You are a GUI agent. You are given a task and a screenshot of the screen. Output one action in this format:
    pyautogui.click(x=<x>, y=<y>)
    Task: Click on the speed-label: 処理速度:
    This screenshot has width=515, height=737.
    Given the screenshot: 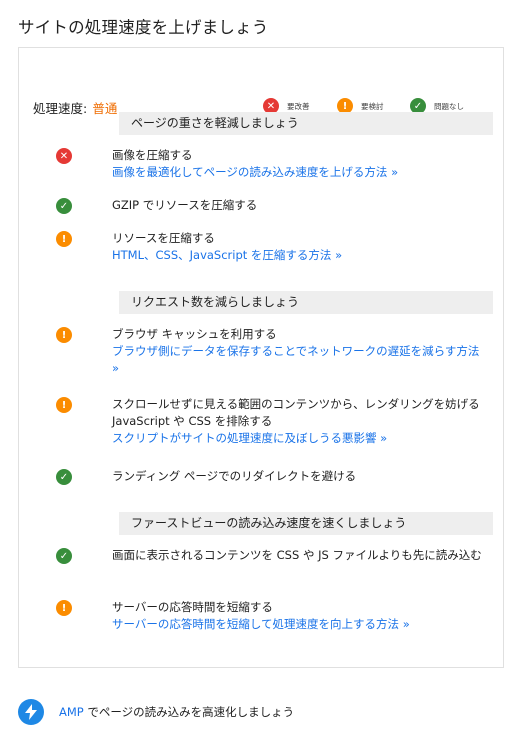 What is the action you would take?
    pyautogui.click(x=60, y=108)
    